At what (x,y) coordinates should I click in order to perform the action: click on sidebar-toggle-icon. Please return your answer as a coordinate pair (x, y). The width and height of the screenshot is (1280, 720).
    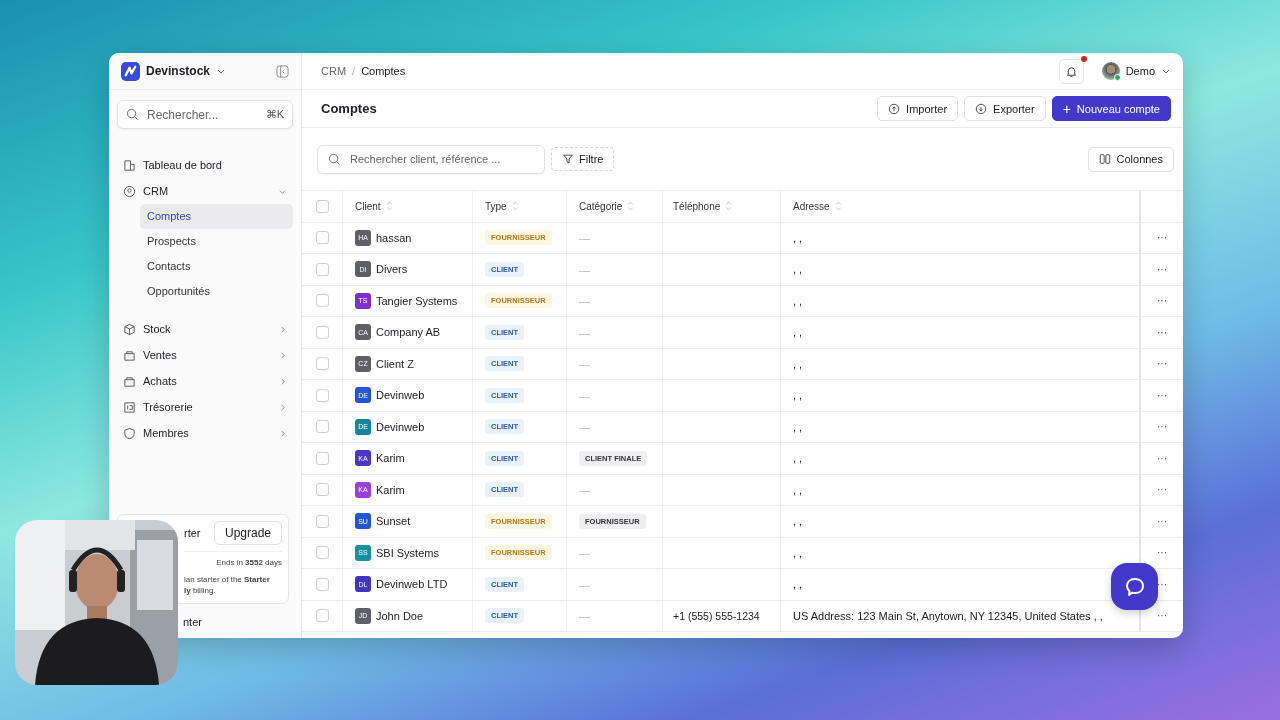
    Looking at the image, I should click on (282, 71).